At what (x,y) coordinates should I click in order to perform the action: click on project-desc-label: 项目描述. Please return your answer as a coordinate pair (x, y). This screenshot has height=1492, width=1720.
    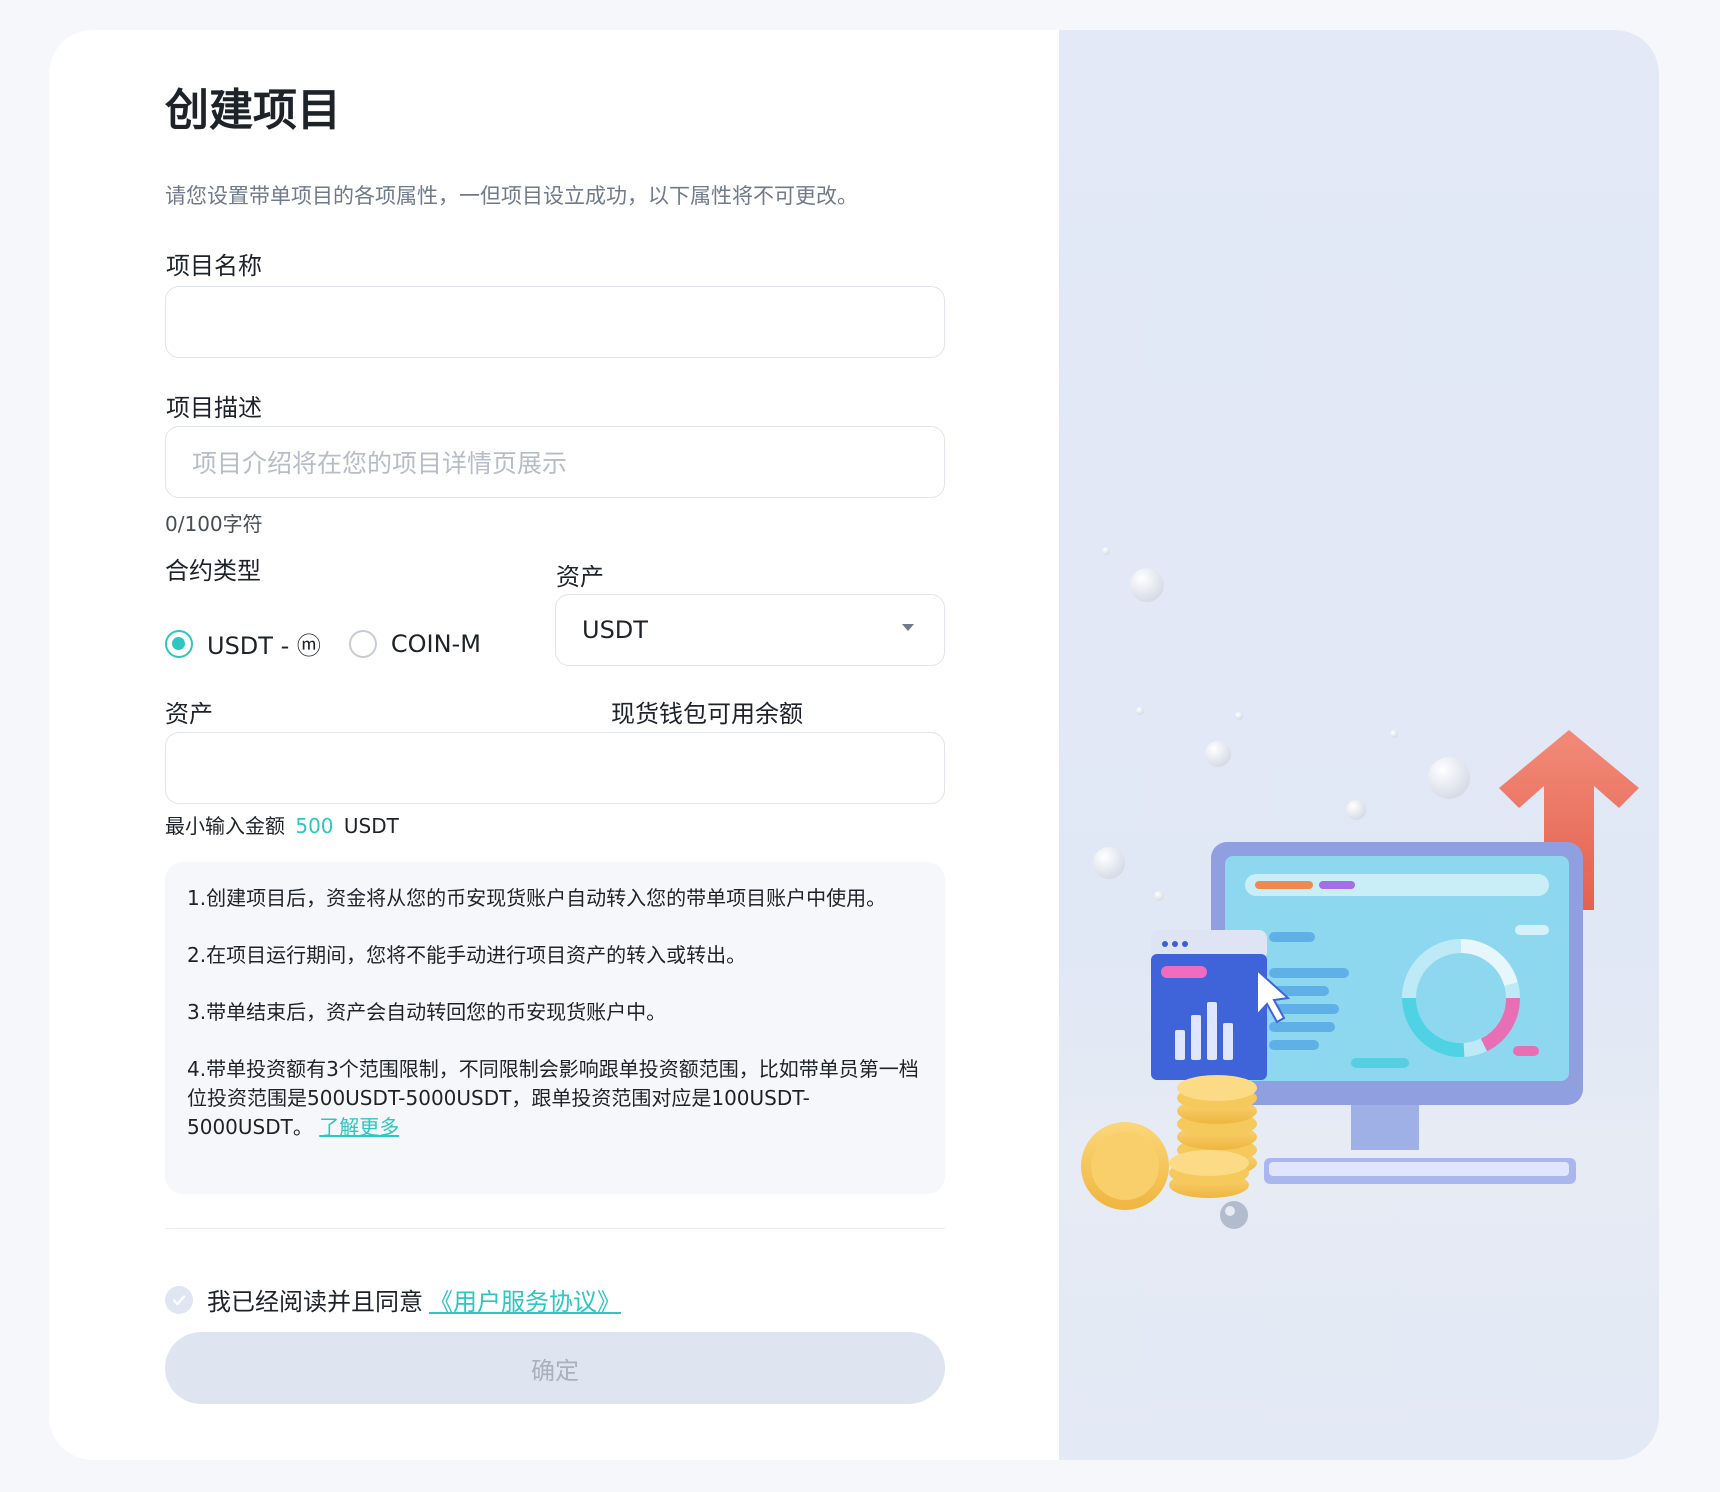
    Looking at the image, I should click on (214, 408).